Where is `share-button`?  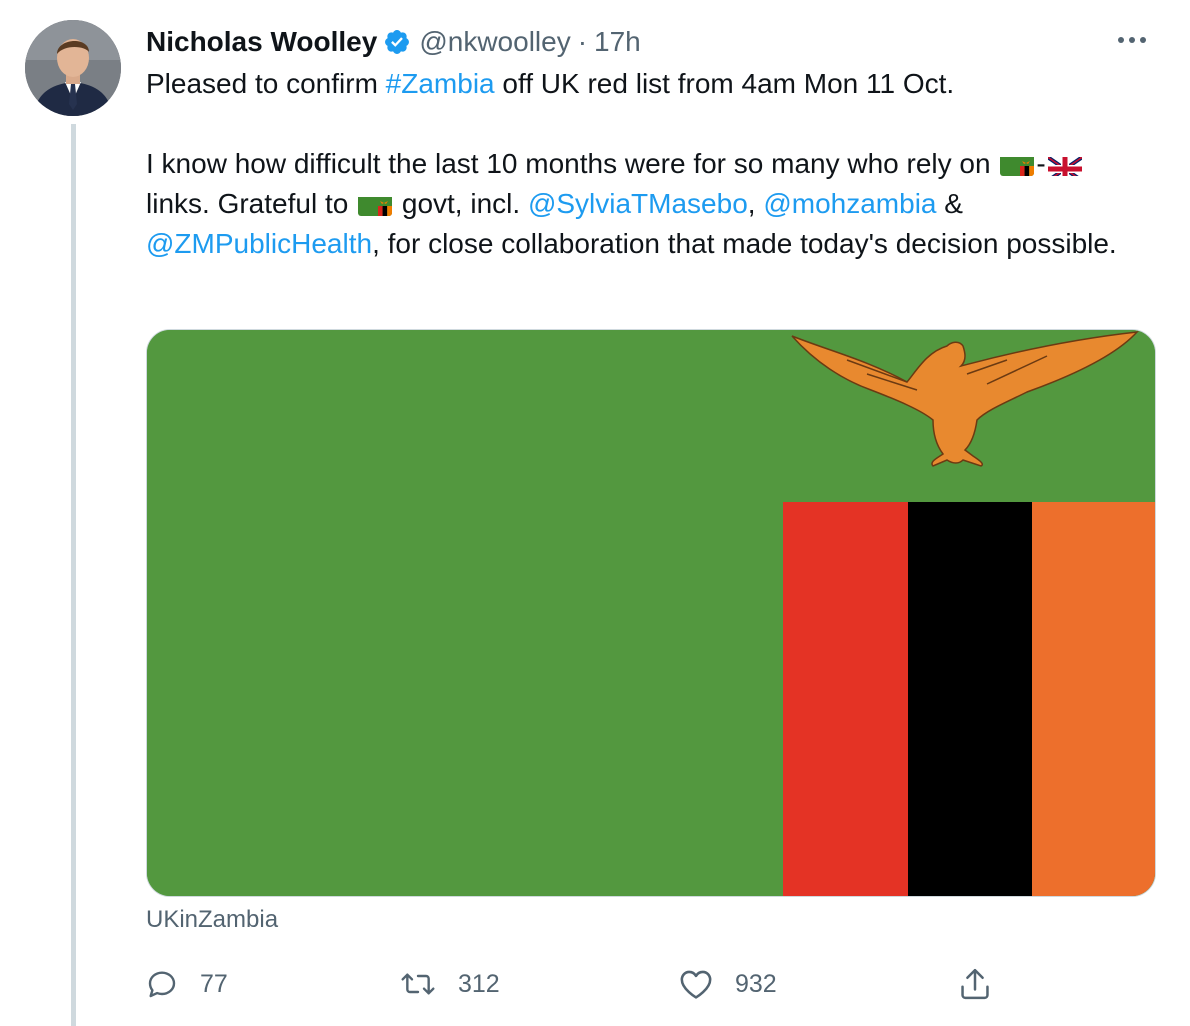 share-button is located at coordinates (975, 984).